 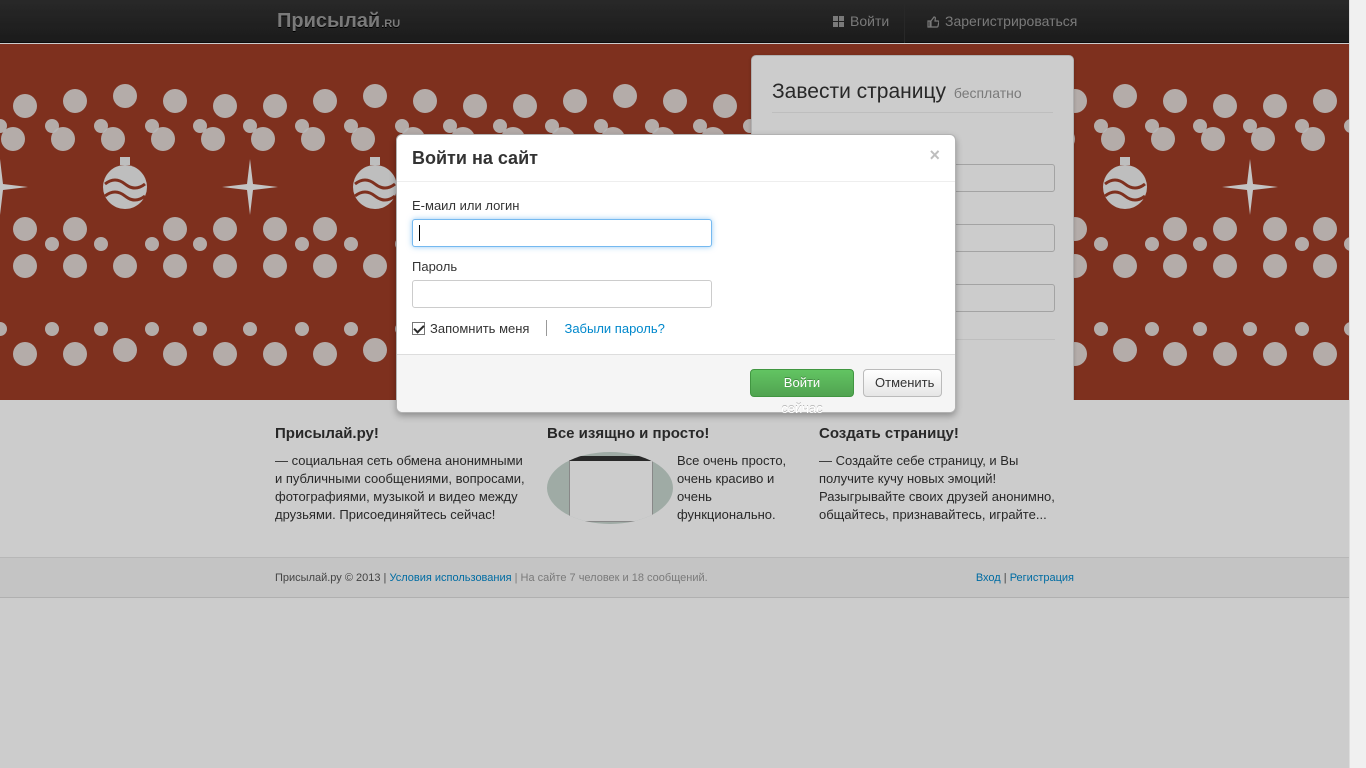 What do you see at coordinates (902, 383) in the screenshot?
I see `cancel-button: Отменить` at bounding box center [902, 383].